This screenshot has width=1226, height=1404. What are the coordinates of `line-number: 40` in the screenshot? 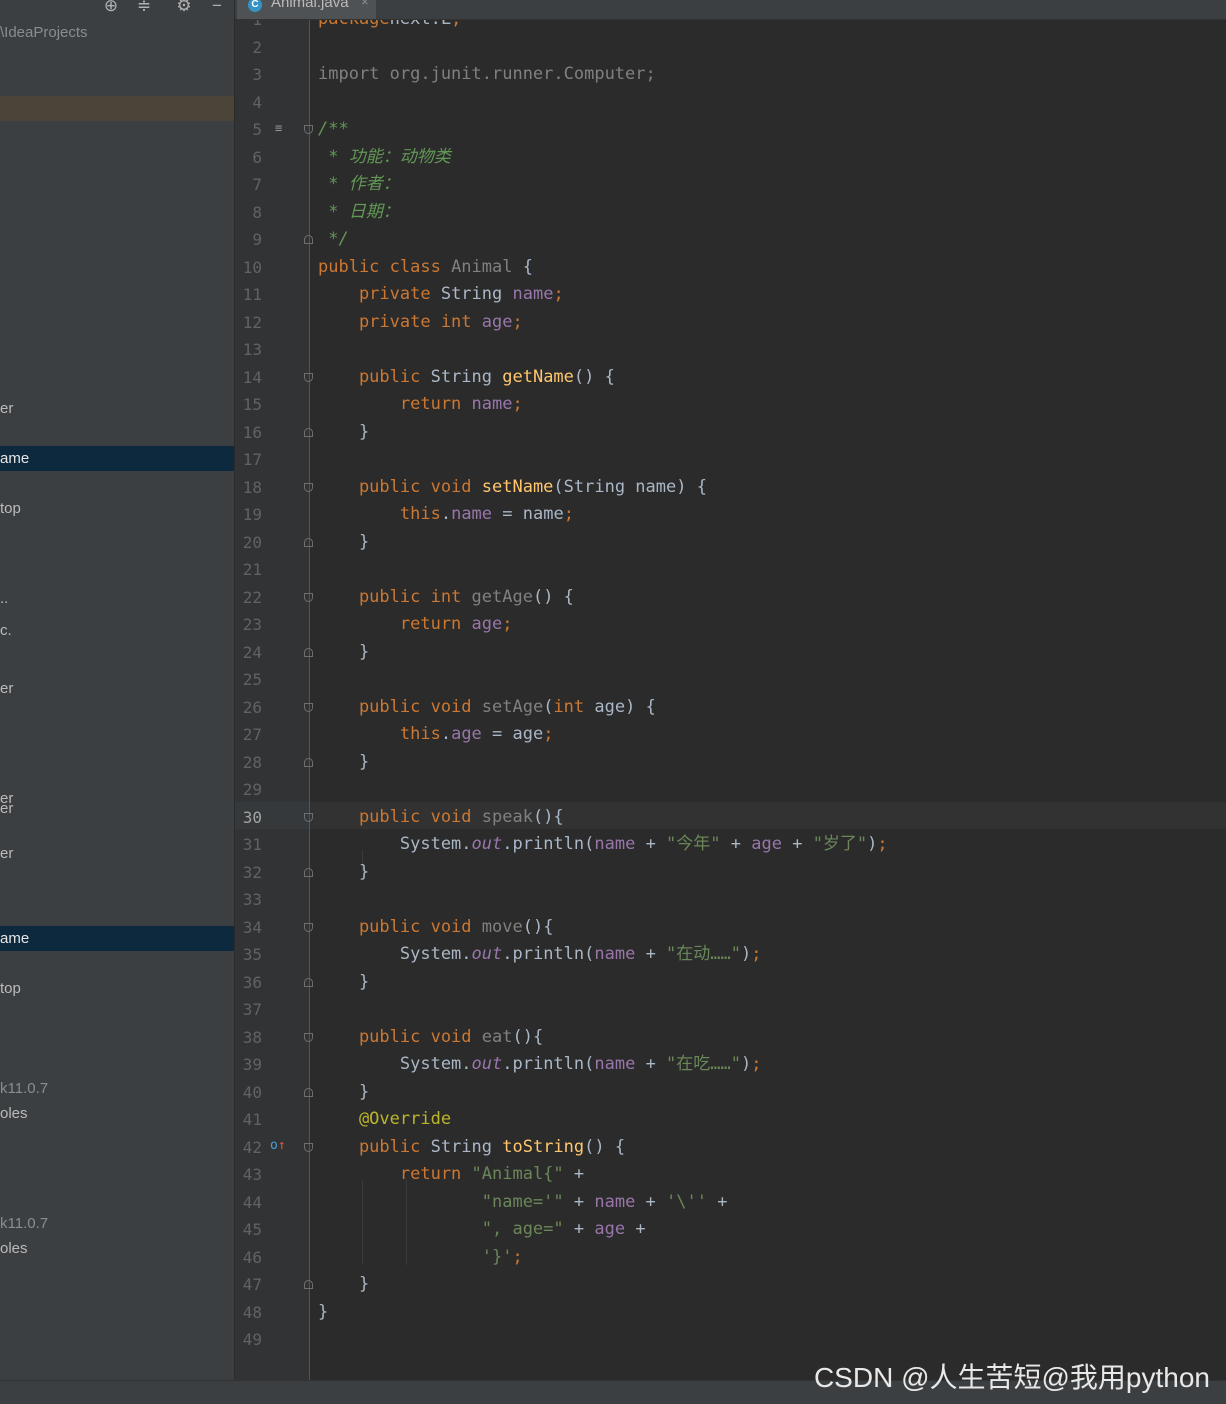 It's located at (252, 1092).